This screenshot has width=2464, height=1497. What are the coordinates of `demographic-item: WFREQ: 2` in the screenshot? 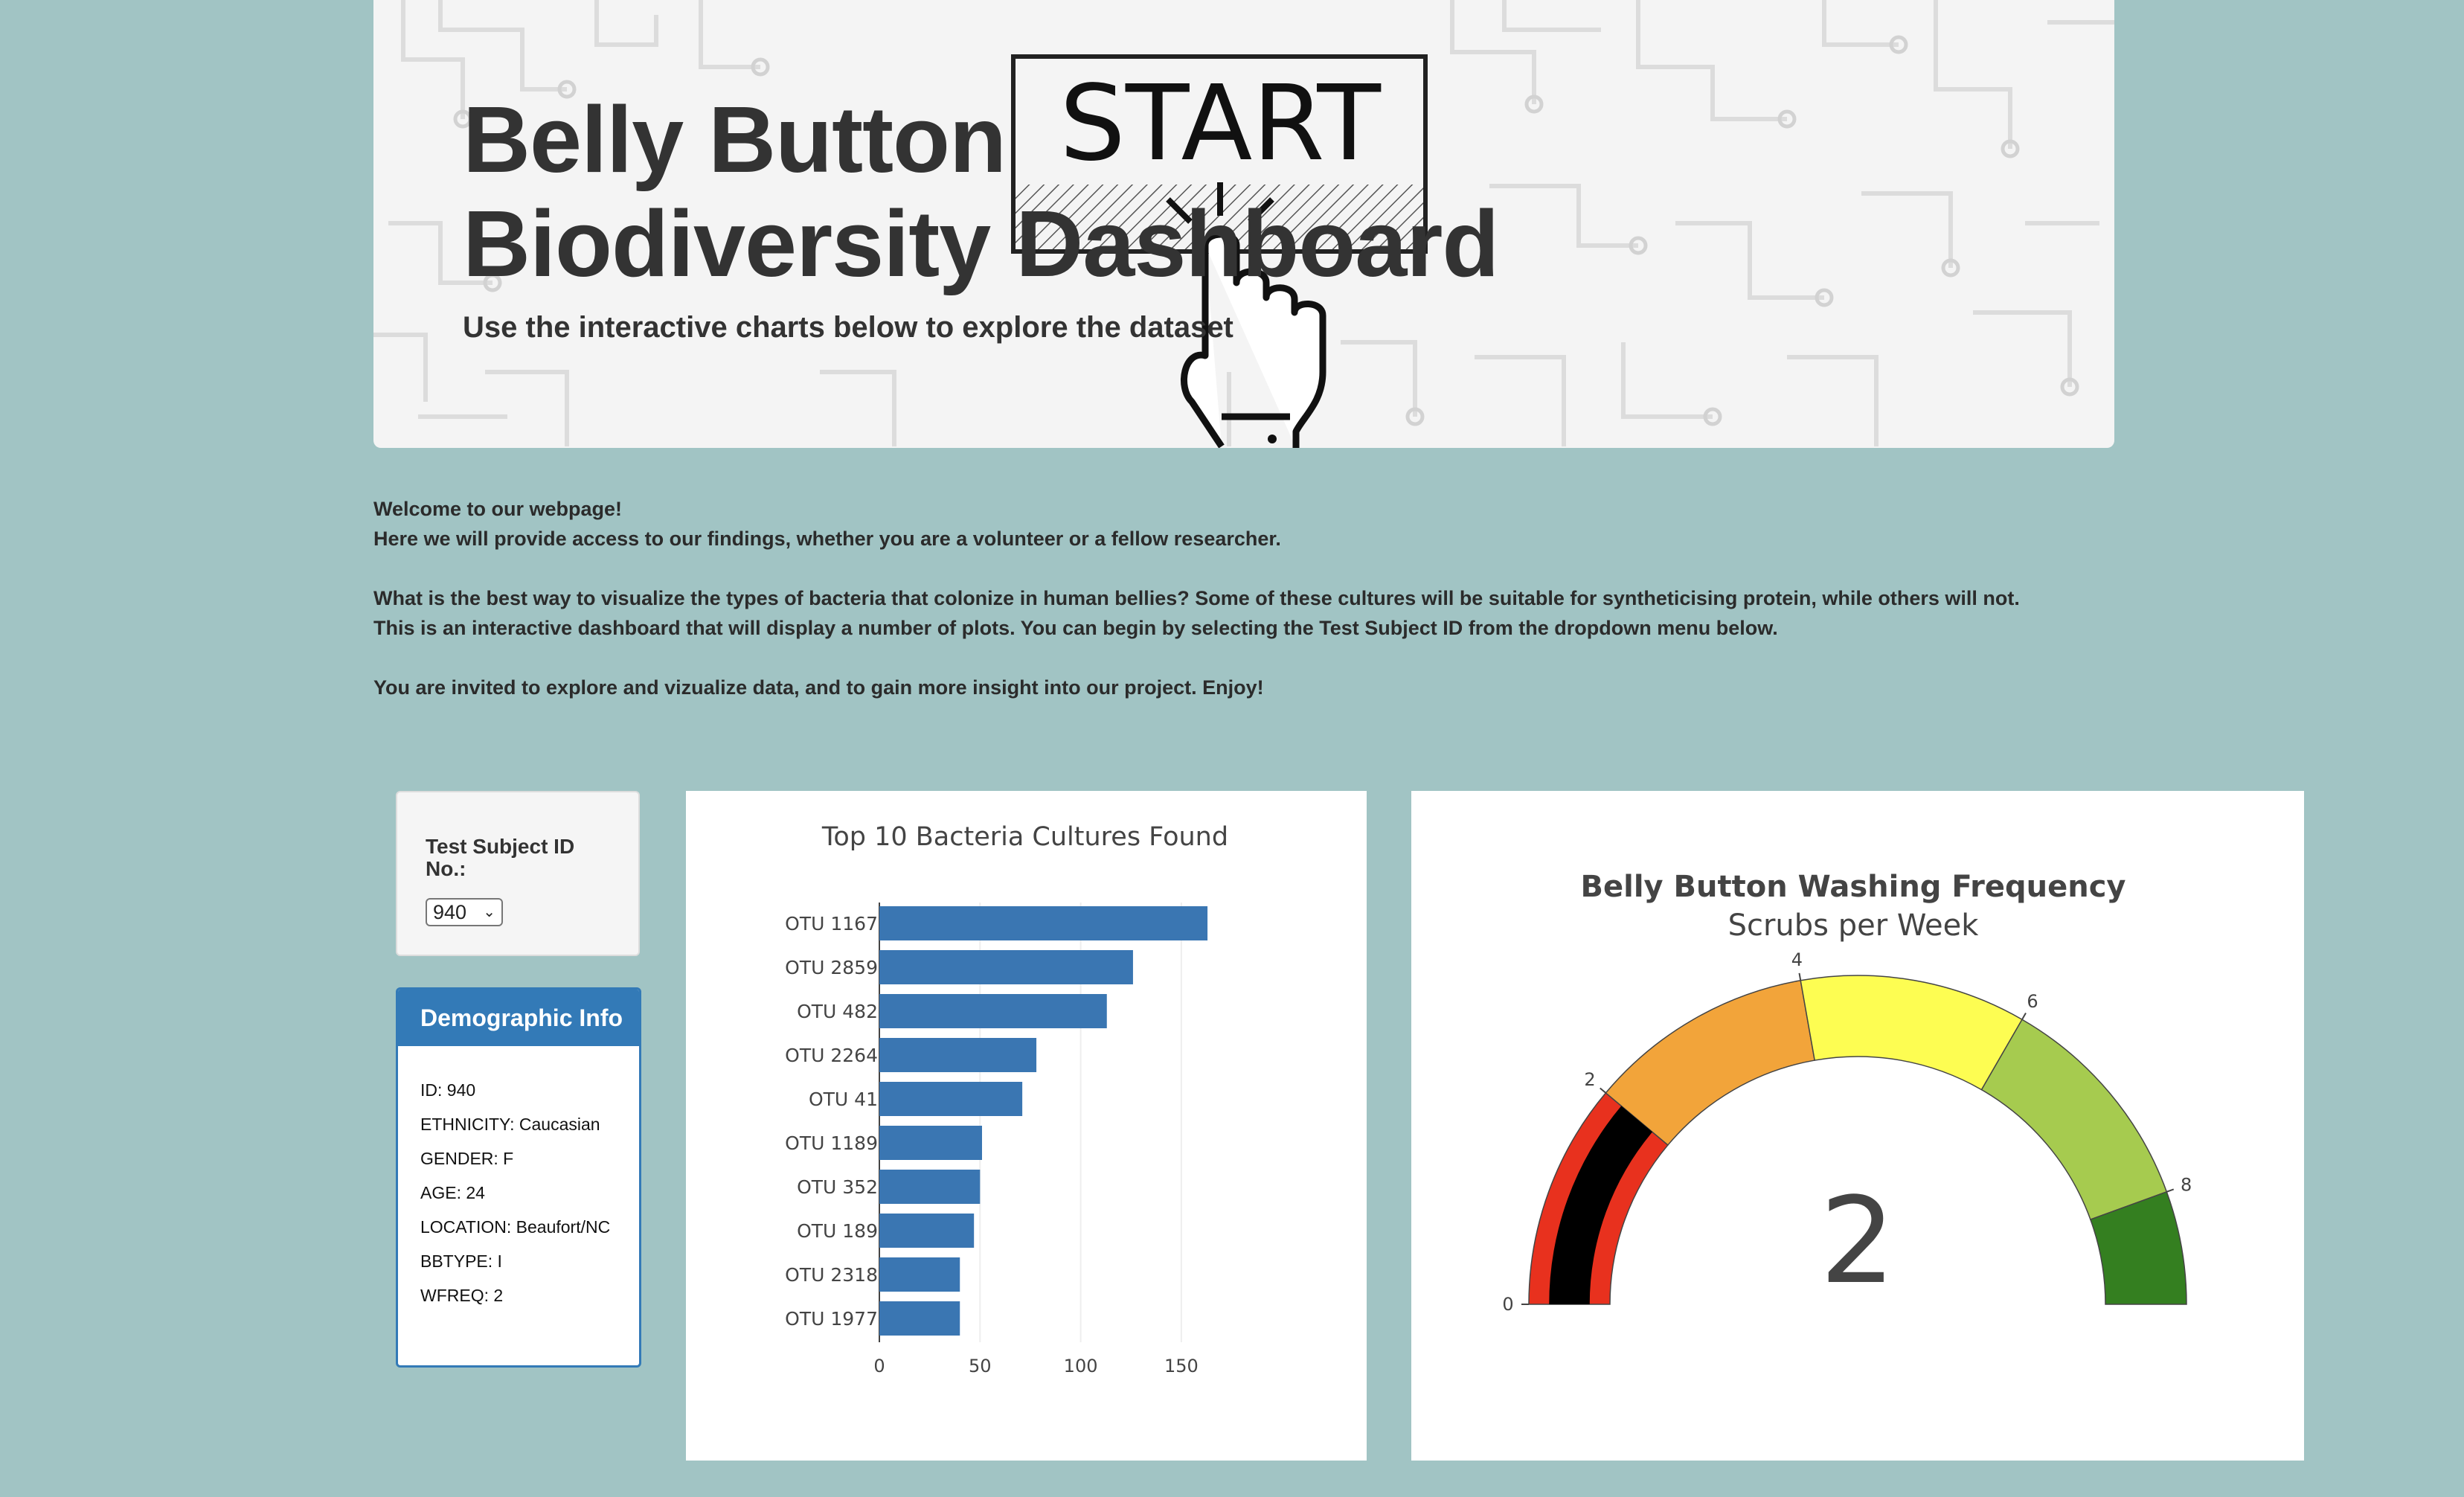 It's located at (462, 1296).